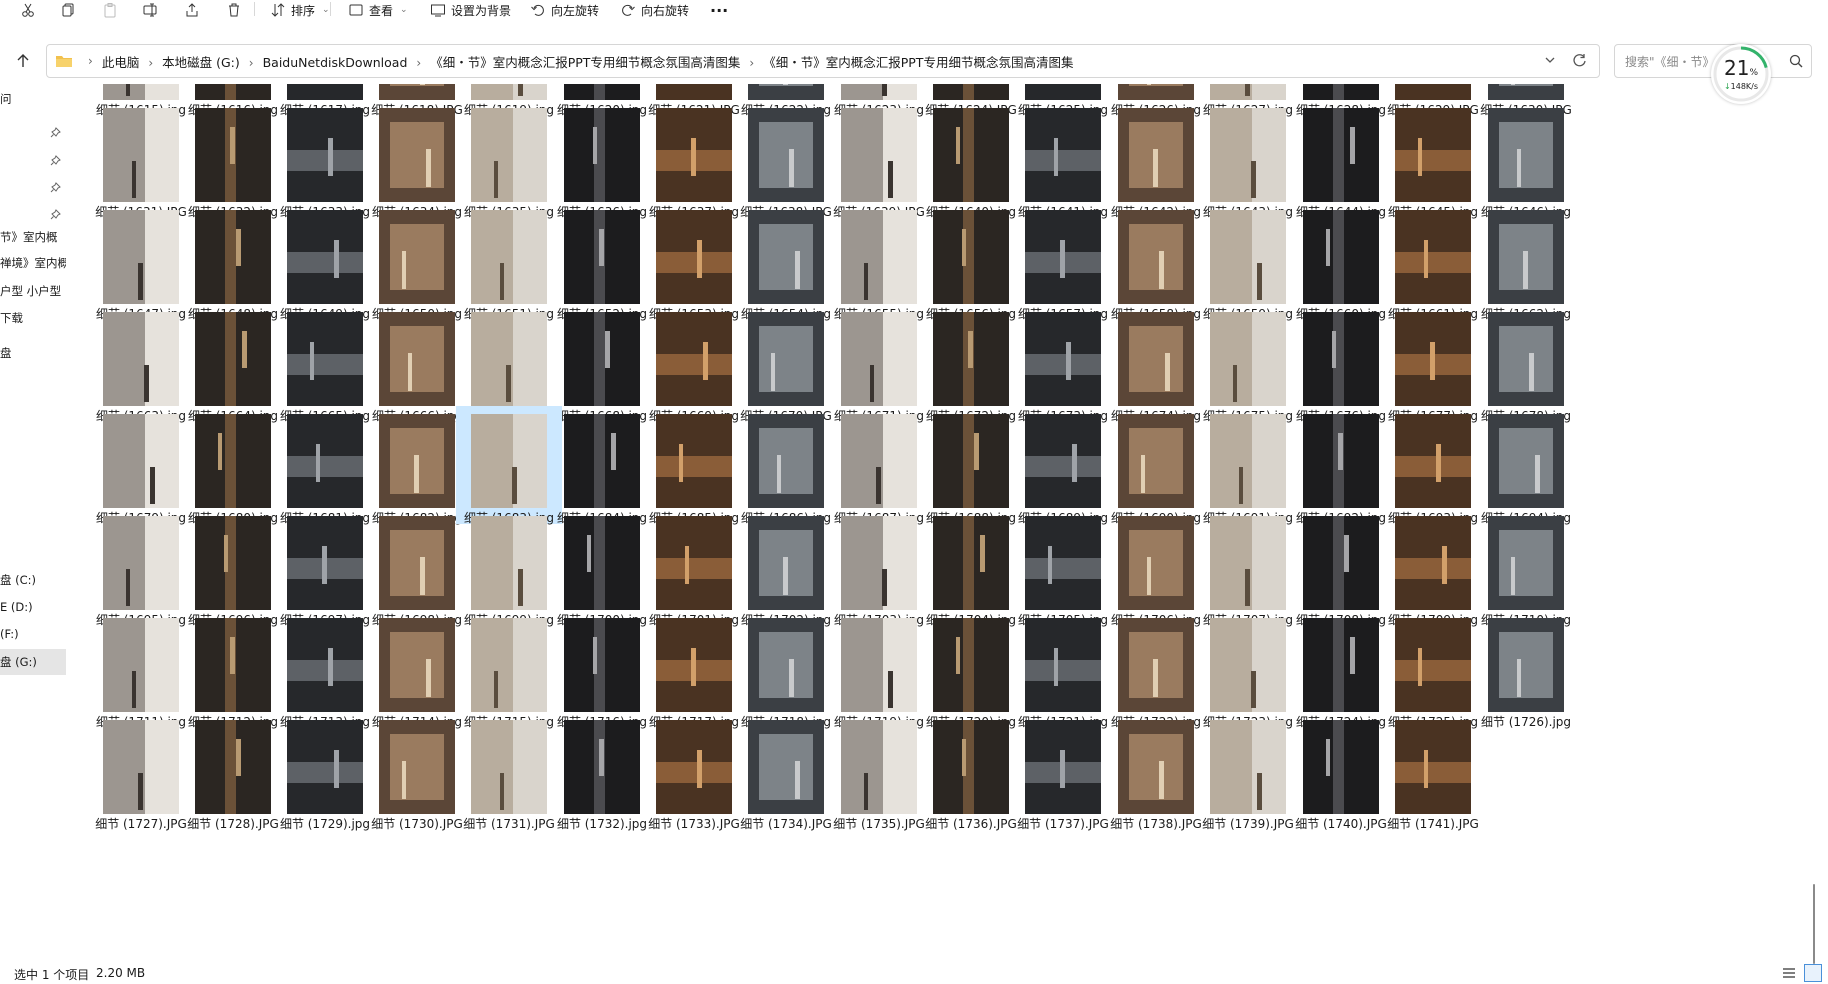 The width and height of the screenshot is (1828, 984). Describe the element at coordinates (417, 363) in the screenshot. I see `file-item: 细节 (1666).jpg` at that location.